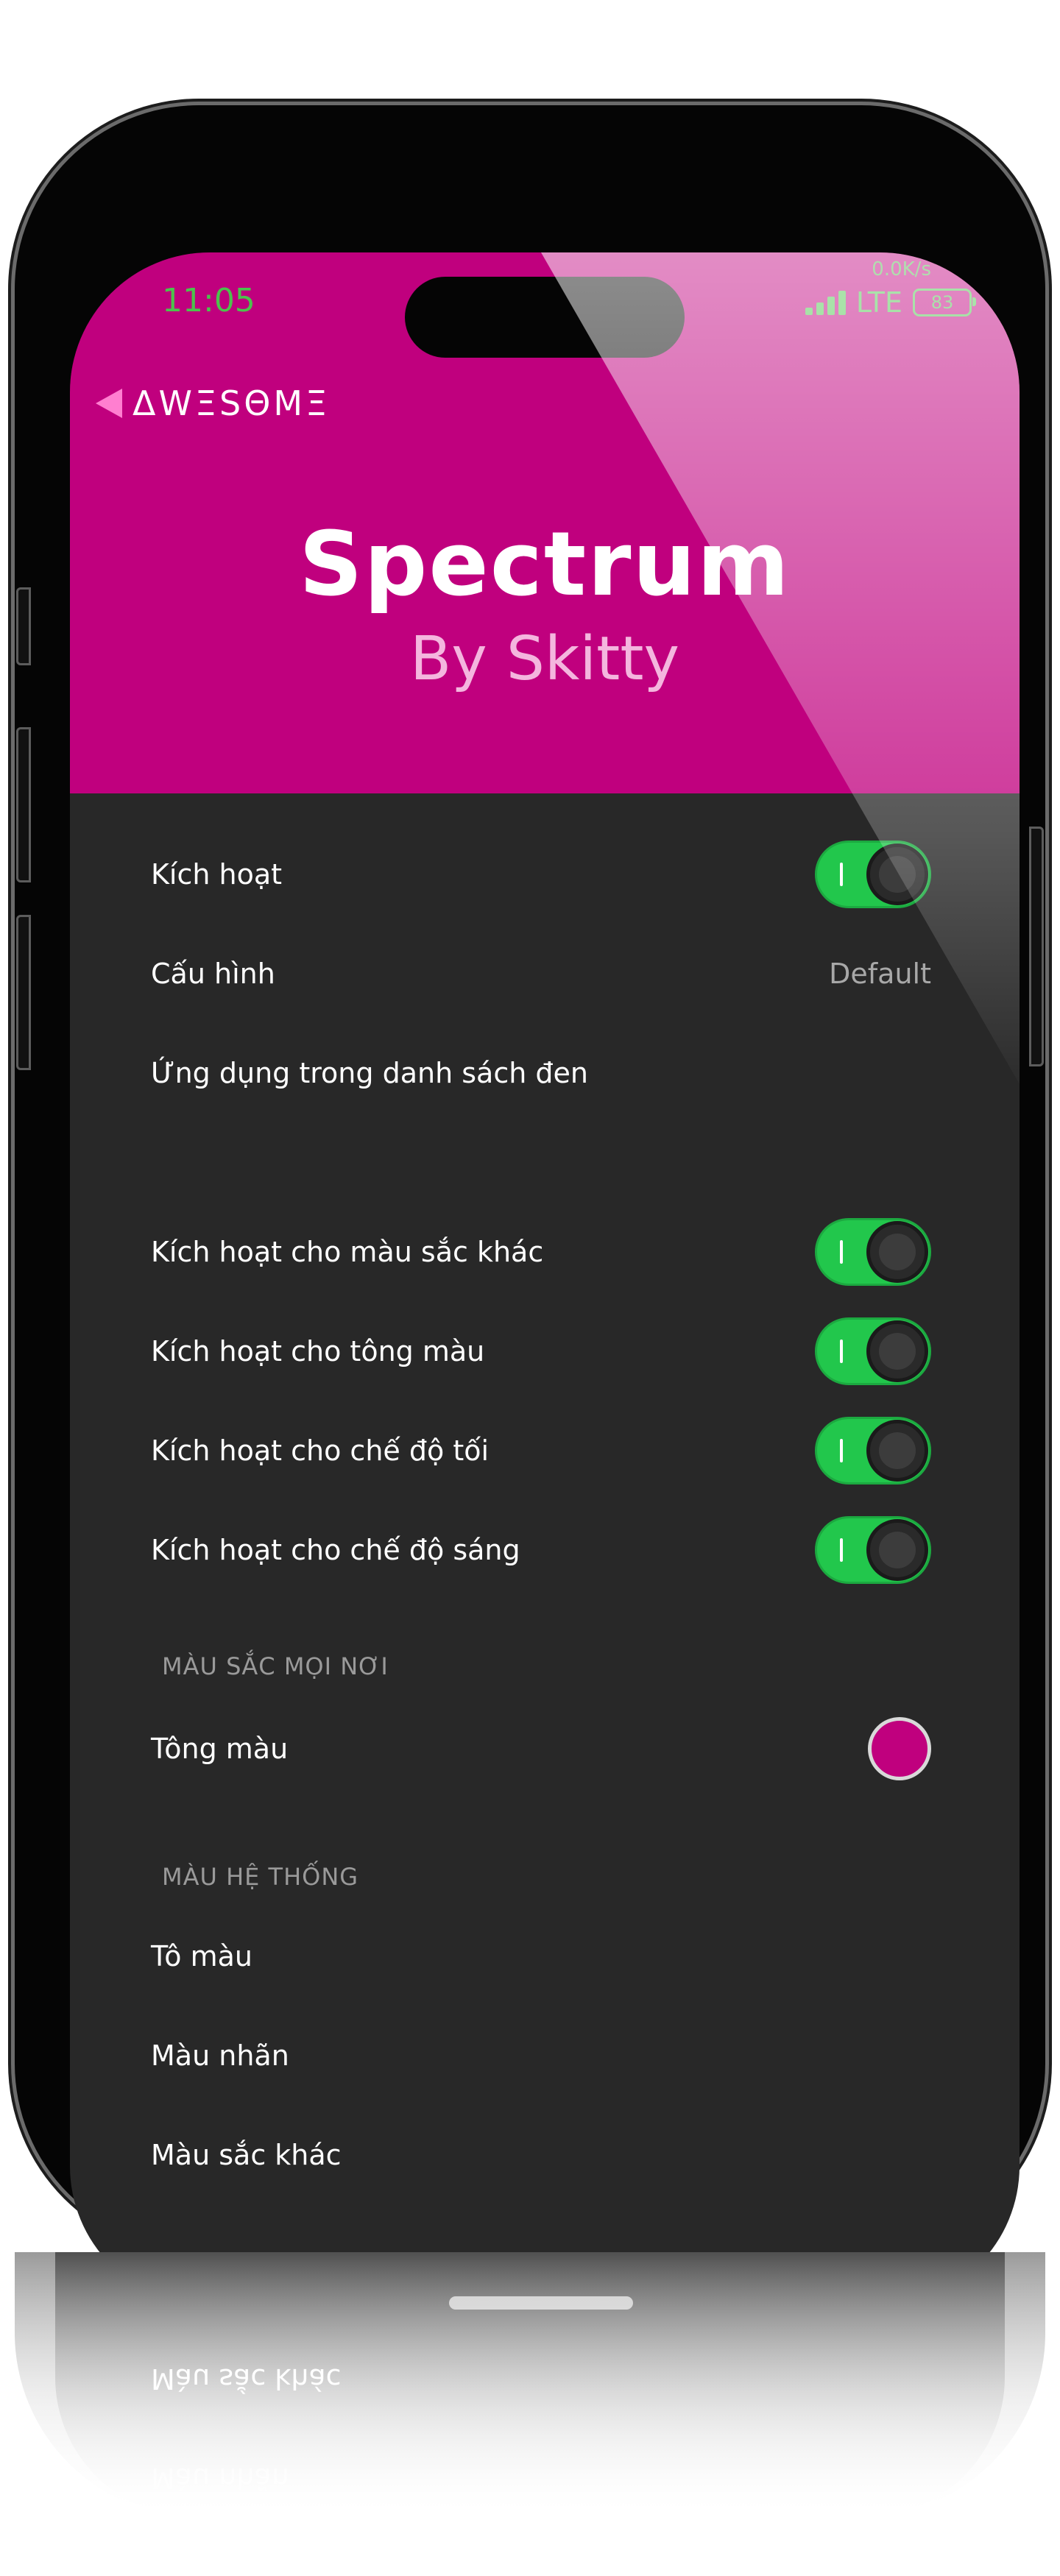  What do you see at coordinates (541, 1748) in the screenshot?
I see `tint-color-row: Tông màu` at bounding box center [541, 1748].